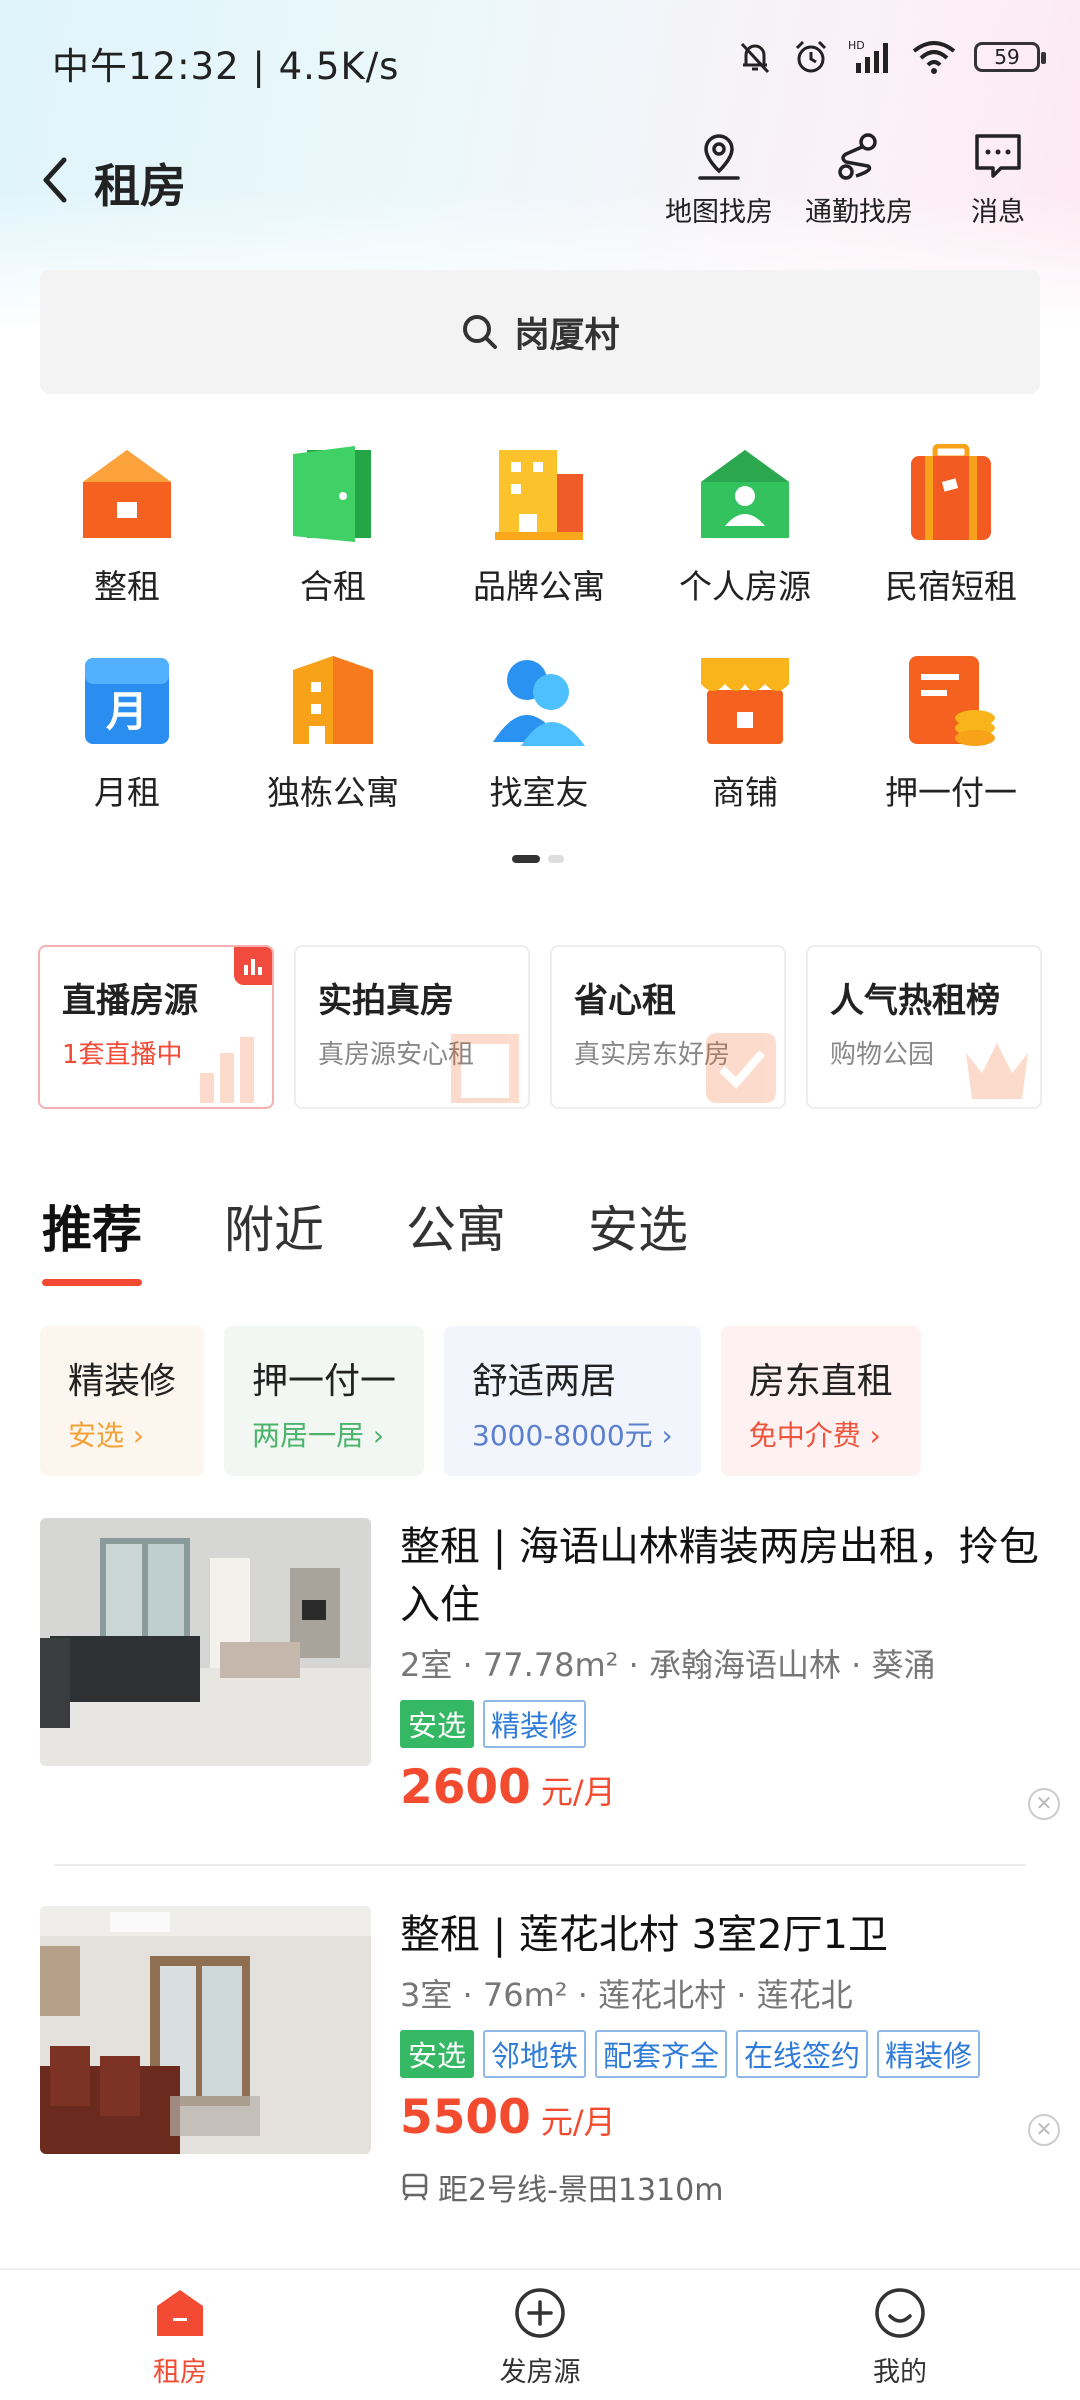  Describe the element at coordinates (412, 1027) in the screenshot. I see `promo-card-real-photo: 实拍真房 真房源安心租` at that location.